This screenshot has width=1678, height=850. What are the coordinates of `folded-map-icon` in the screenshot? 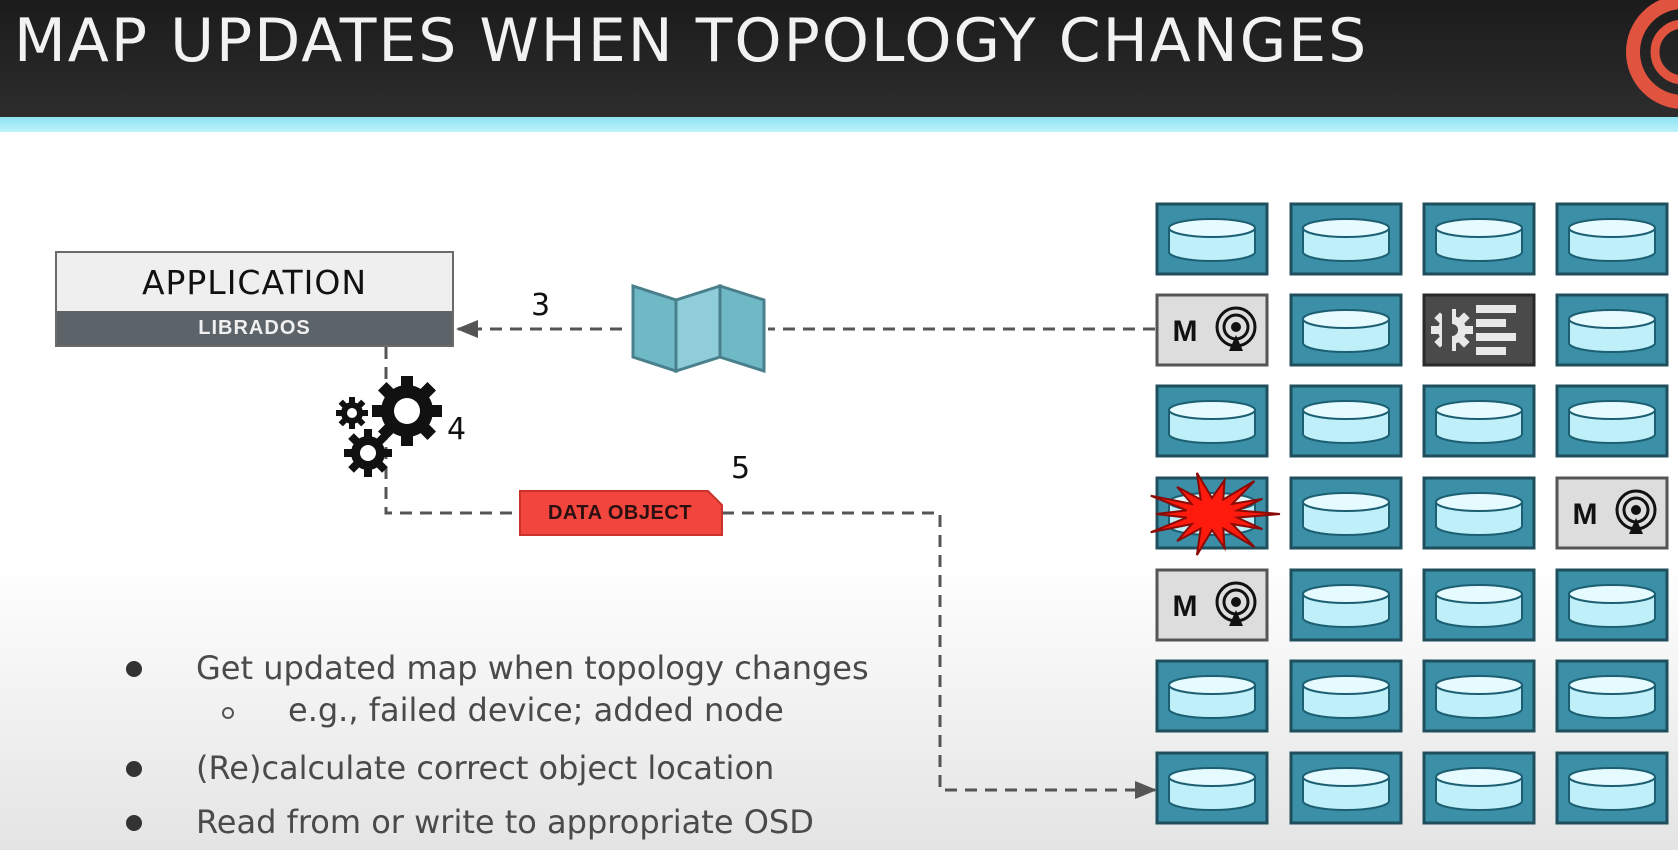 It's located at (698, 328).